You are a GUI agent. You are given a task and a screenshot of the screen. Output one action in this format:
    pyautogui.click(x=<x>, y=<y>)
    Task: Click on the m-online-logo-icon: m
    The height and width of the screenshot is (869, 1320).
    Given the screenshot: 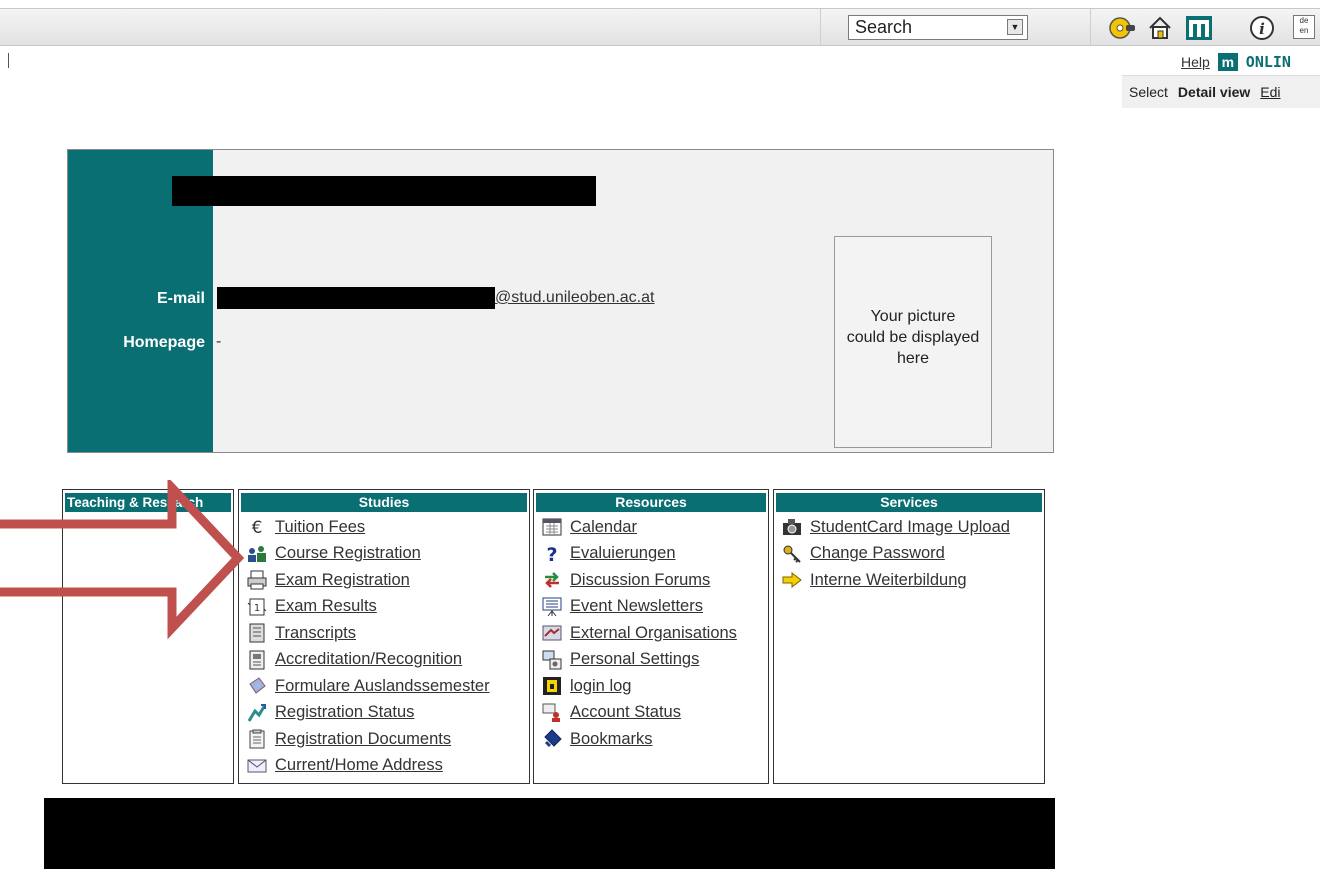 What is the action you would take?
    pyautogui.click(x=1227, y=62)
    